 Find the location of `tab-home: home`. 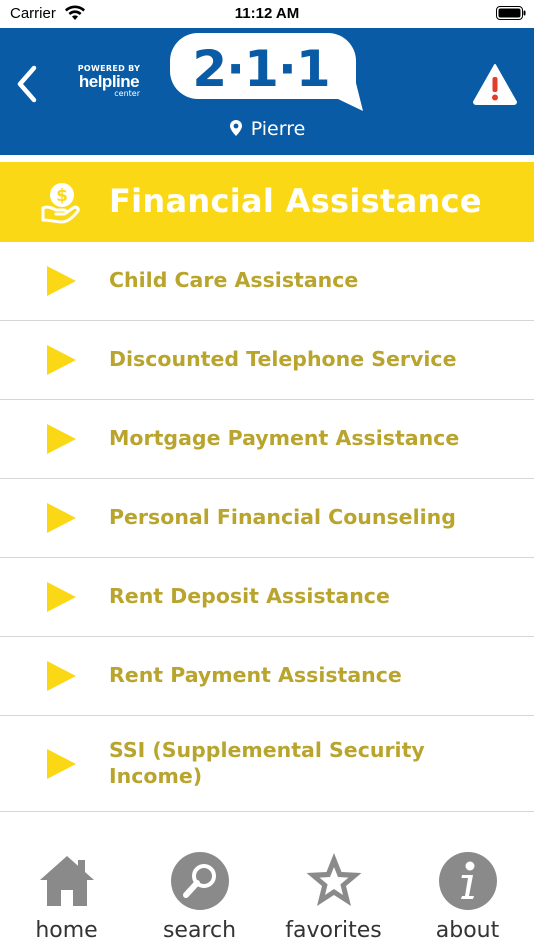

tab-home: home is located at coordinates (66, 891).